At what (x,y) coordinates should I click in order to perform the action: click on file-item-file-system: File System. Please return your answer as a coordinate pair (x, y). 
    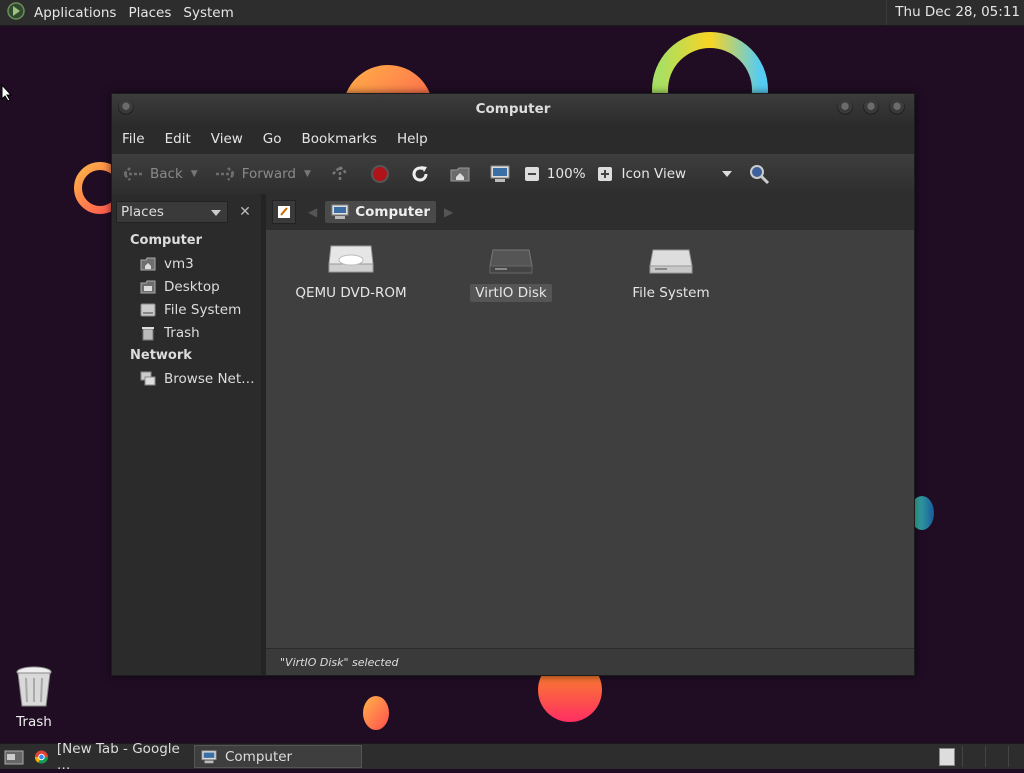
    Looking at the image, I should click on (671, 271).